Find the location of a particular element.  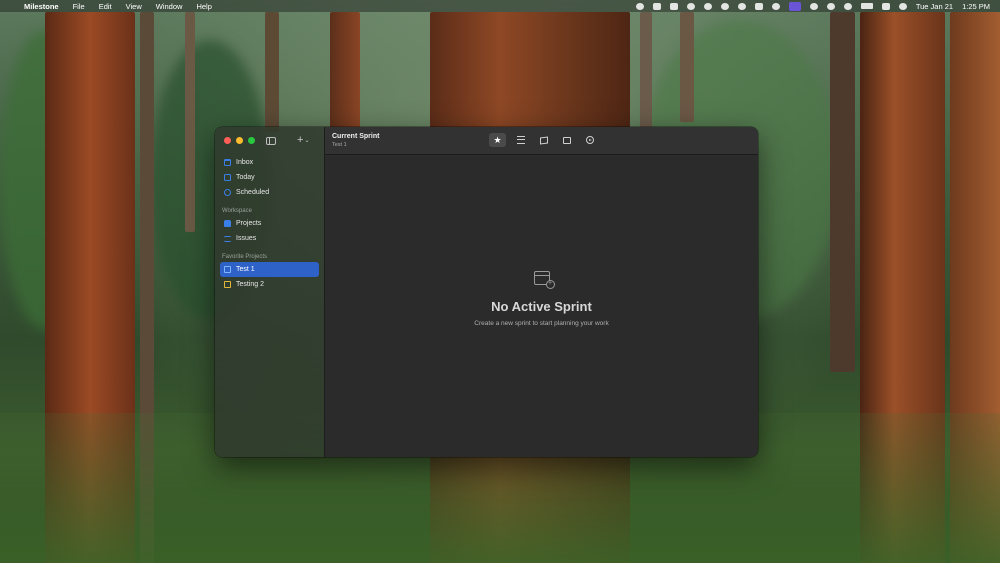

menu-edit: Edit is located at coordinates (105, 6).